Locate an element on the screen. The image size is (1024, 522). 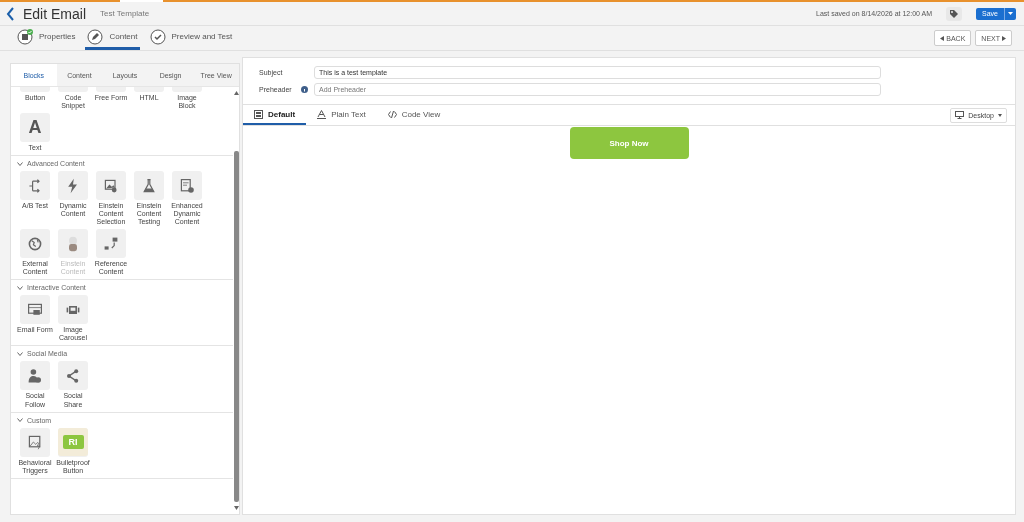
window-icon is located at coordinates (35, 309).